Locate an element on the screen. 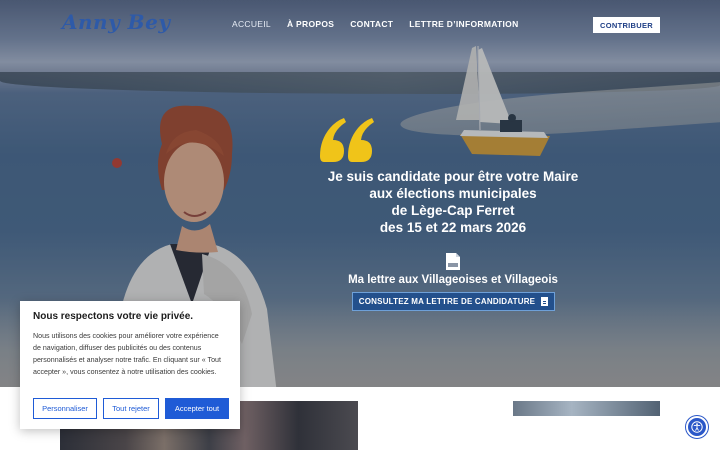  headline-line: des 15 et 22 mars 2026 is located at coordinates (453, 227).